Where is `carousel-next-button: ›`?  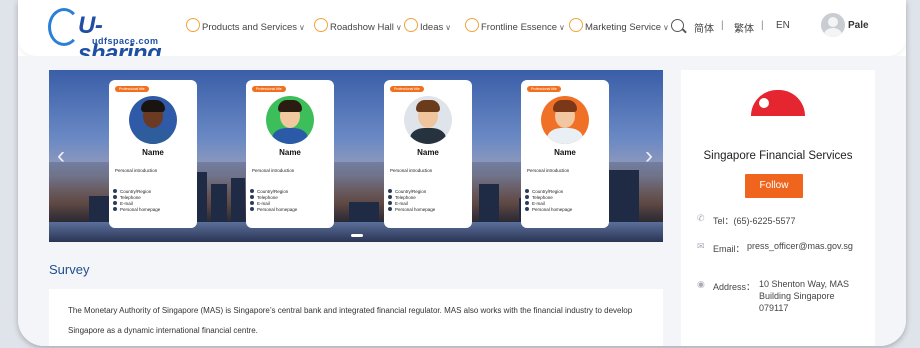
carousel-next-button: › is located at coordinates (649, 156).